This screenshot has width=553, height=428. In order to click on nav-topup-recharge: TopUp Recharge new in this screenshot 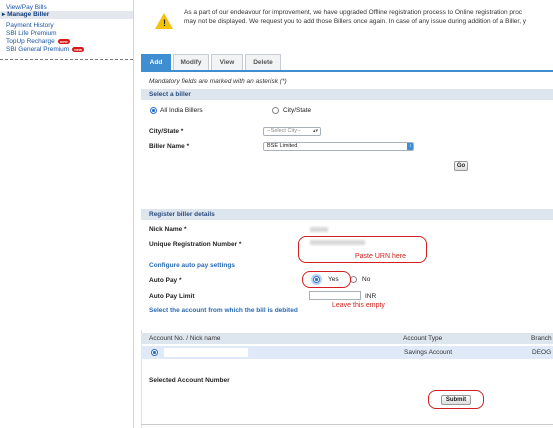, I will do `click(38, 42)`.